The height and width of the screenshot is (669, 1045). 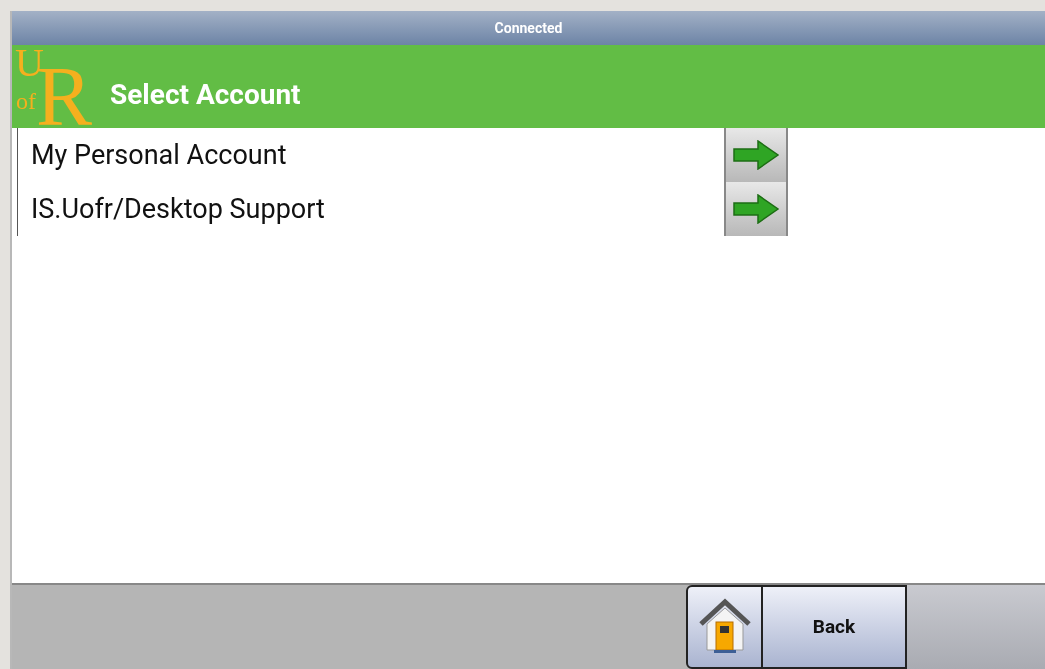 What do you see at coordinates (724, 627) in the screenshot?
I see `home-button` at bounding box center [724, 627].